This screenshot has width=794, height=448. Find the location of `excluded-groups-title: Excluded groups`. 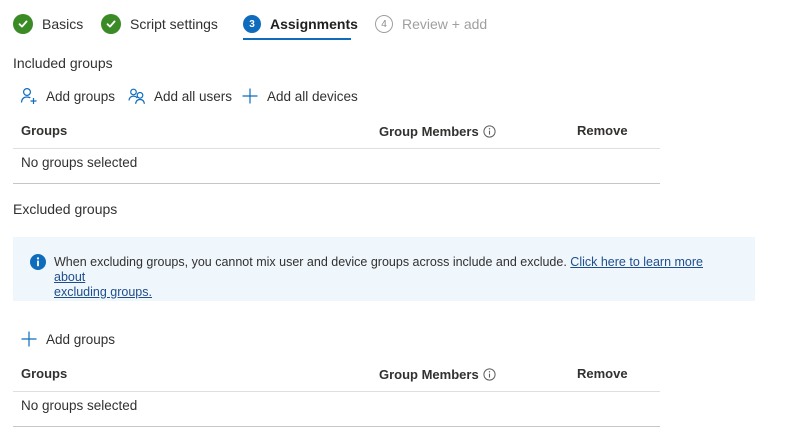

excluded-groups-title: Excluded groups is located at coordinates (65, 209).